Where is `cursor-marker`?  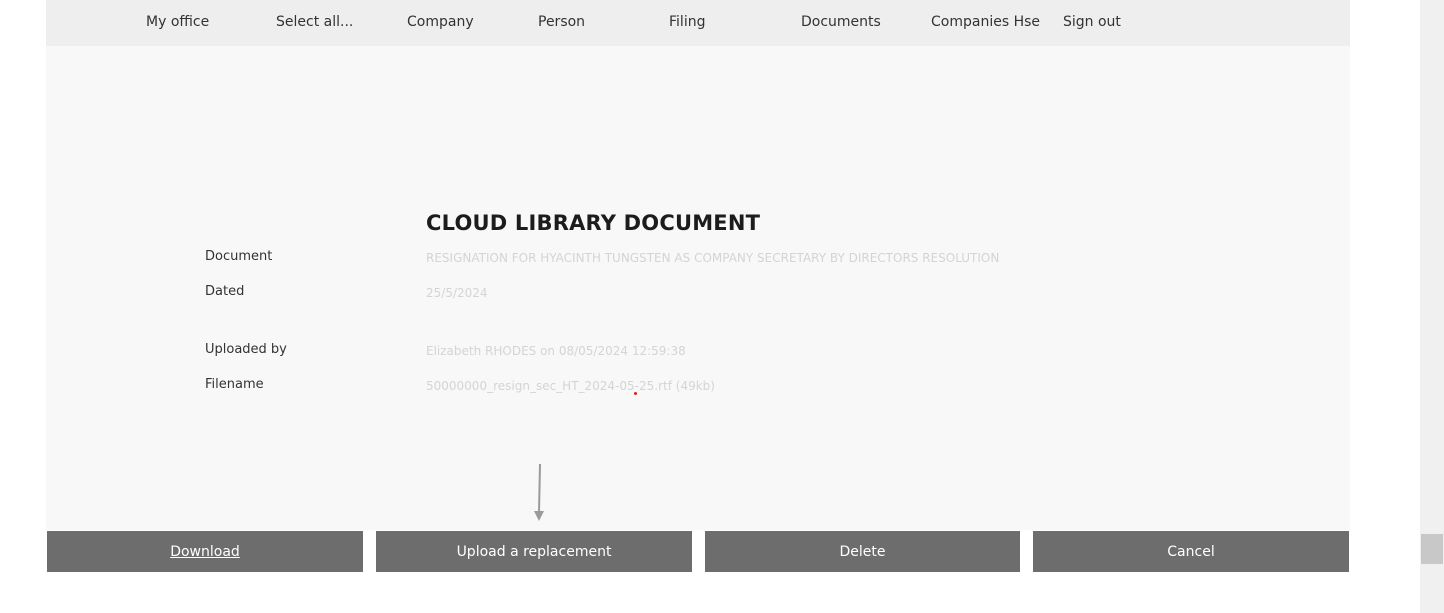
cursor-marker is located at coordinates (635, 393).